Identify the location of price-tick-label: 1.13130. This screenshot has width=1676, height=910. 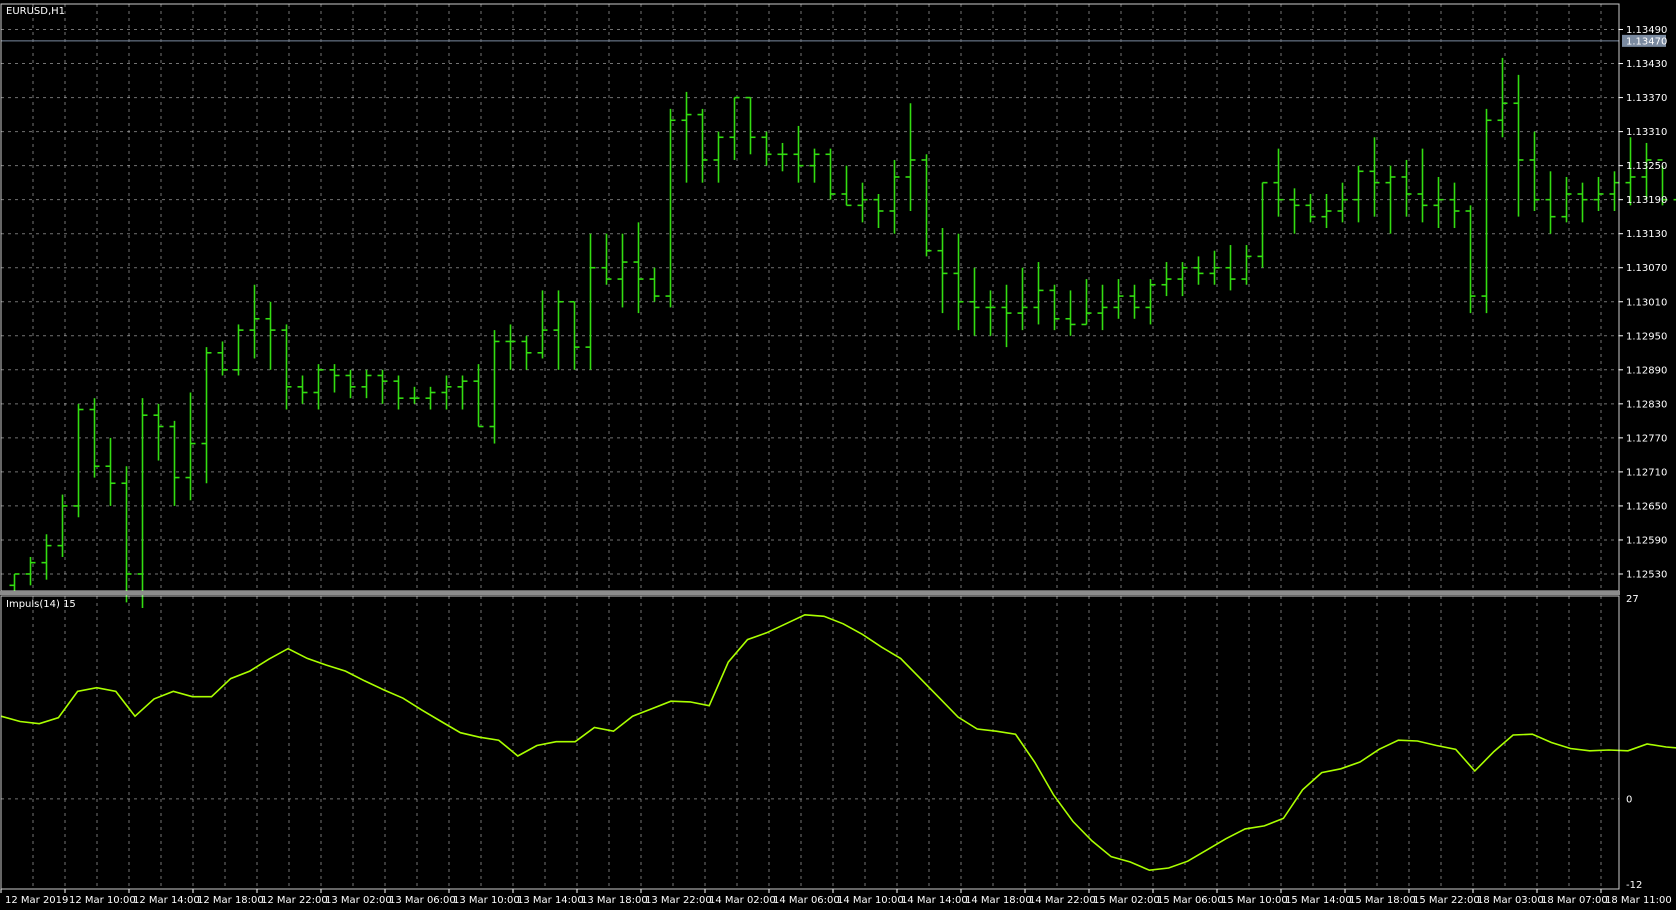
(1646, 234).